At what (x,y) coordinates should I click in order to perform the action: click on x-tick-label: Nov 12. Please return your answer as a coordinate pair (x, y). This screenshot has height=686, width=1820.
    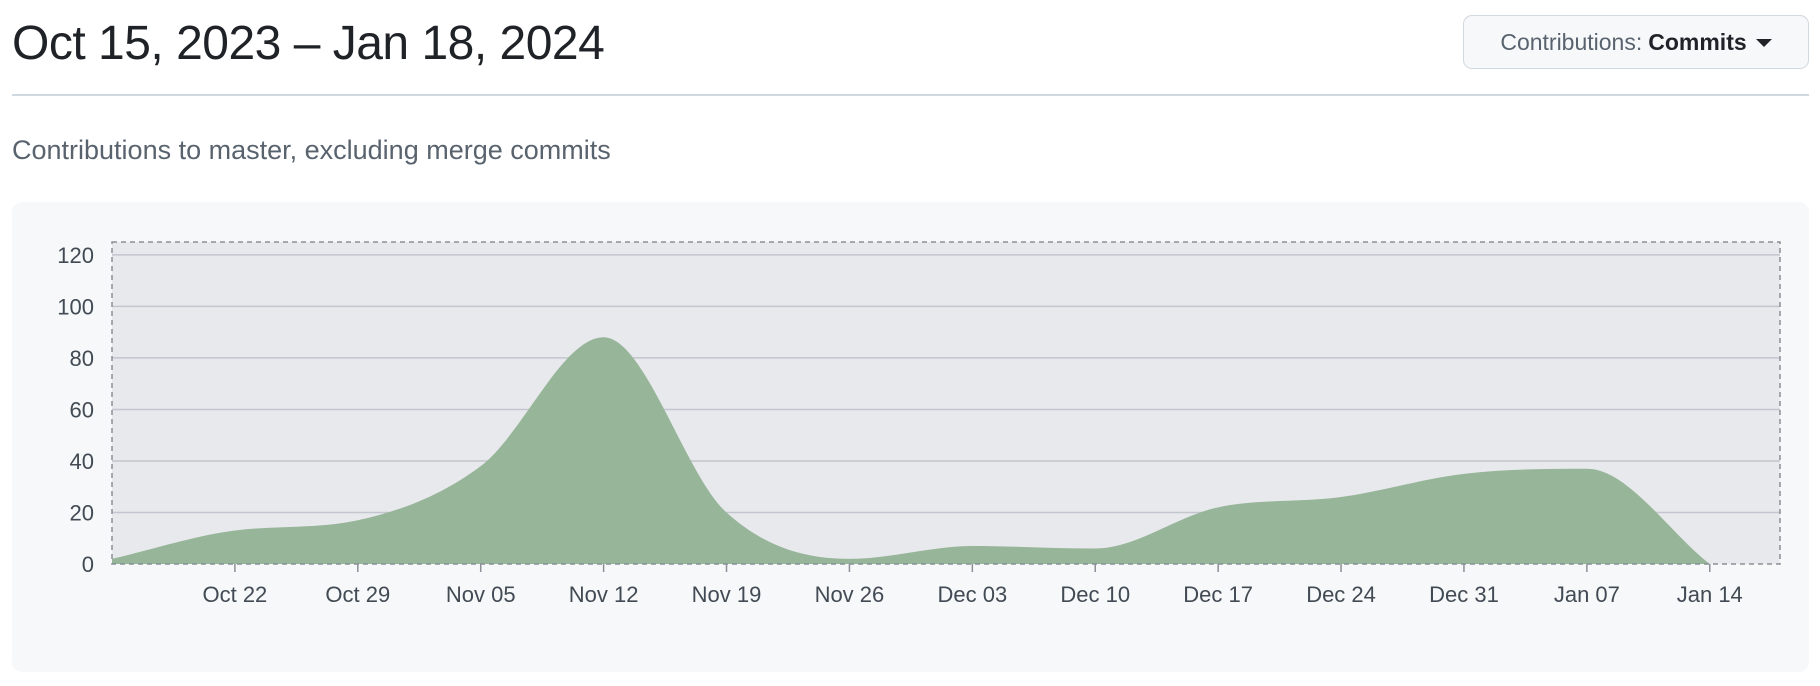
    Looking at the image, I should click on (604, 594).